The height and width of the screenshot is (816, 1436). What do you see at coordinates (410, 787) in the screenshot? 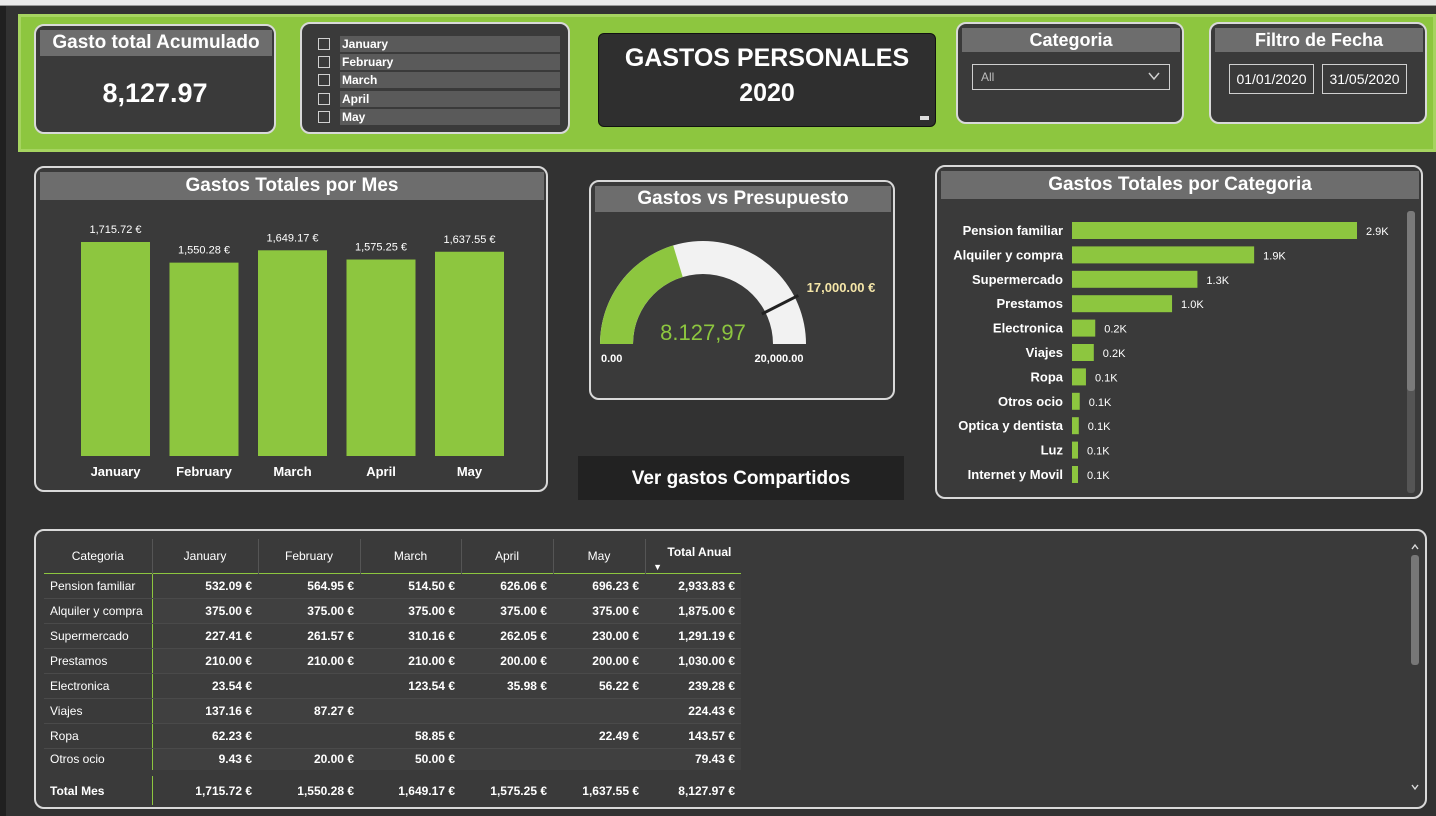
I see `total-cell: 1,649.17 €` at bounding box center [410, 787].